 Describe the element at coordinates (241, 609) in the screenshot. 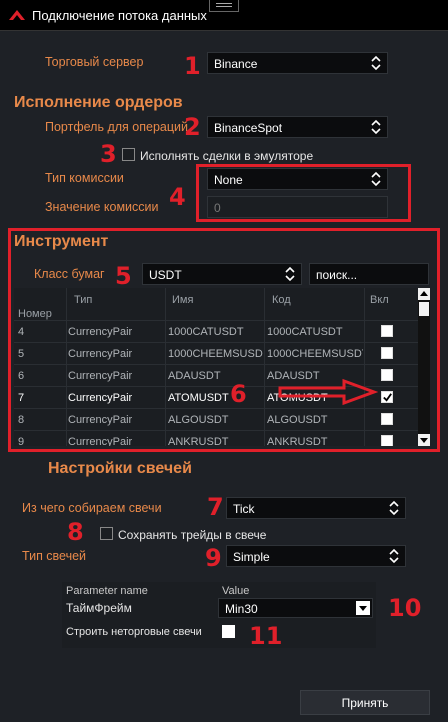

I see `timeframe-value: Min30` at that location.